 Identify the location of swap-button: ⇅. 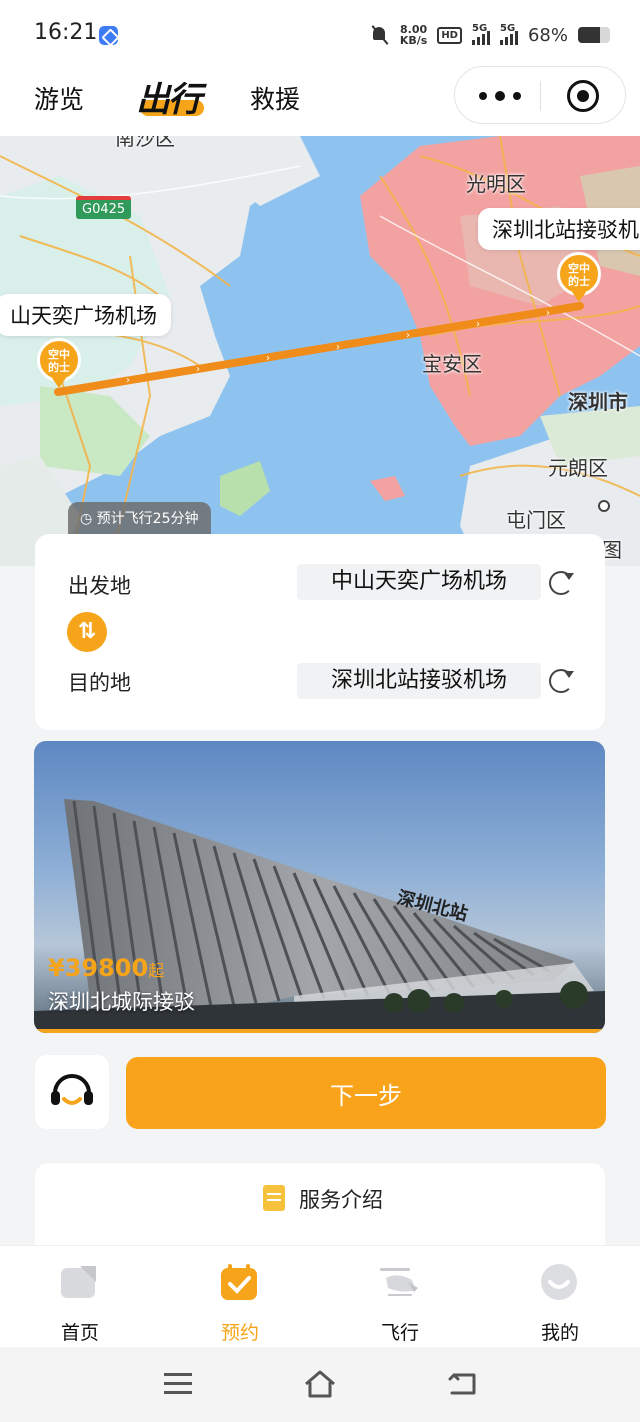
(87, 632).